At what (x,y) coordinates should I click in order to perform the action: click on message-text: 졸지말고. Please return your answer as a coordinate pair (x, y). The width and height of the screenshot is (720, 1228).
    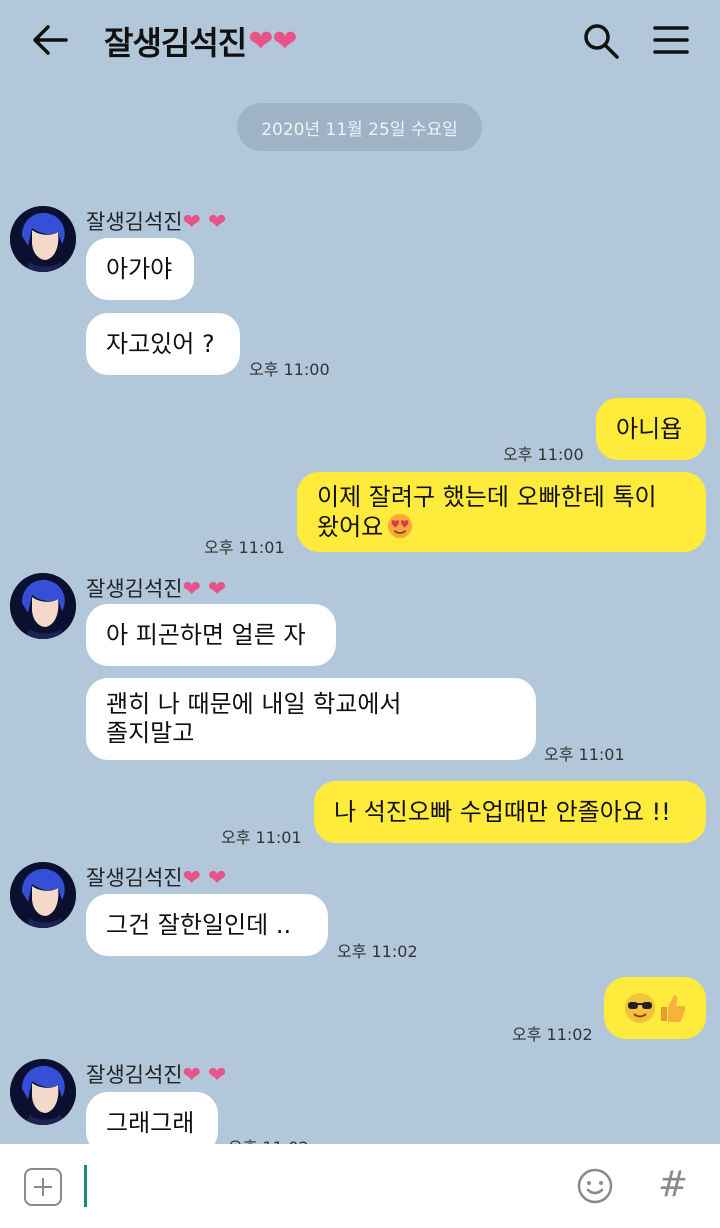
    Looking at the image, I should click on (150, 733).